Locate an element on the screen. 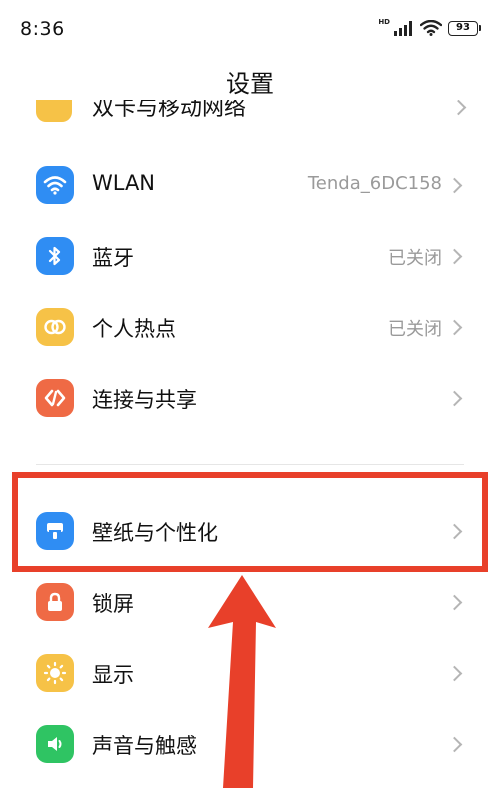 The width and height of the screenshot is (500, 788). settings-item-label: 壁纸与个性化 is located at coordinates (155, 533).